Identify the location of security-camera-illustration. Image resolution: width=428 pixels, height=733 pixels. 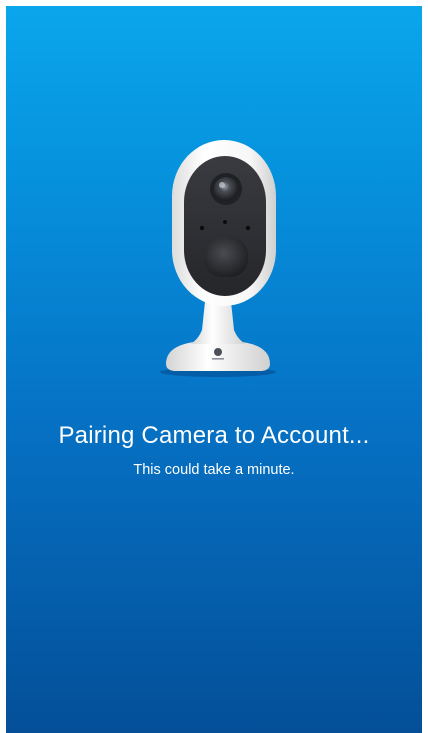
(216, 257).